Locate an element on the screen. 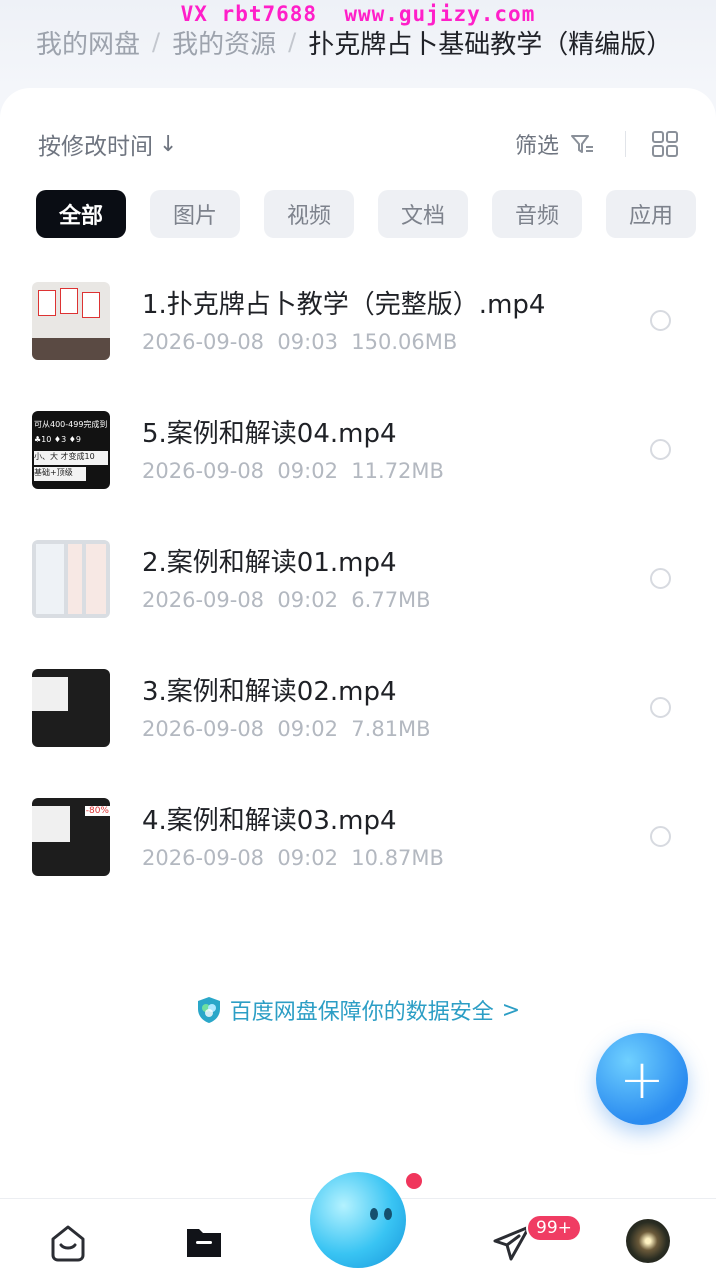 Image resolution: width=716 pixels, height=1280 pixels. file-name: 2.案例和解读01.mp4 is located at coordinates (269, 563).